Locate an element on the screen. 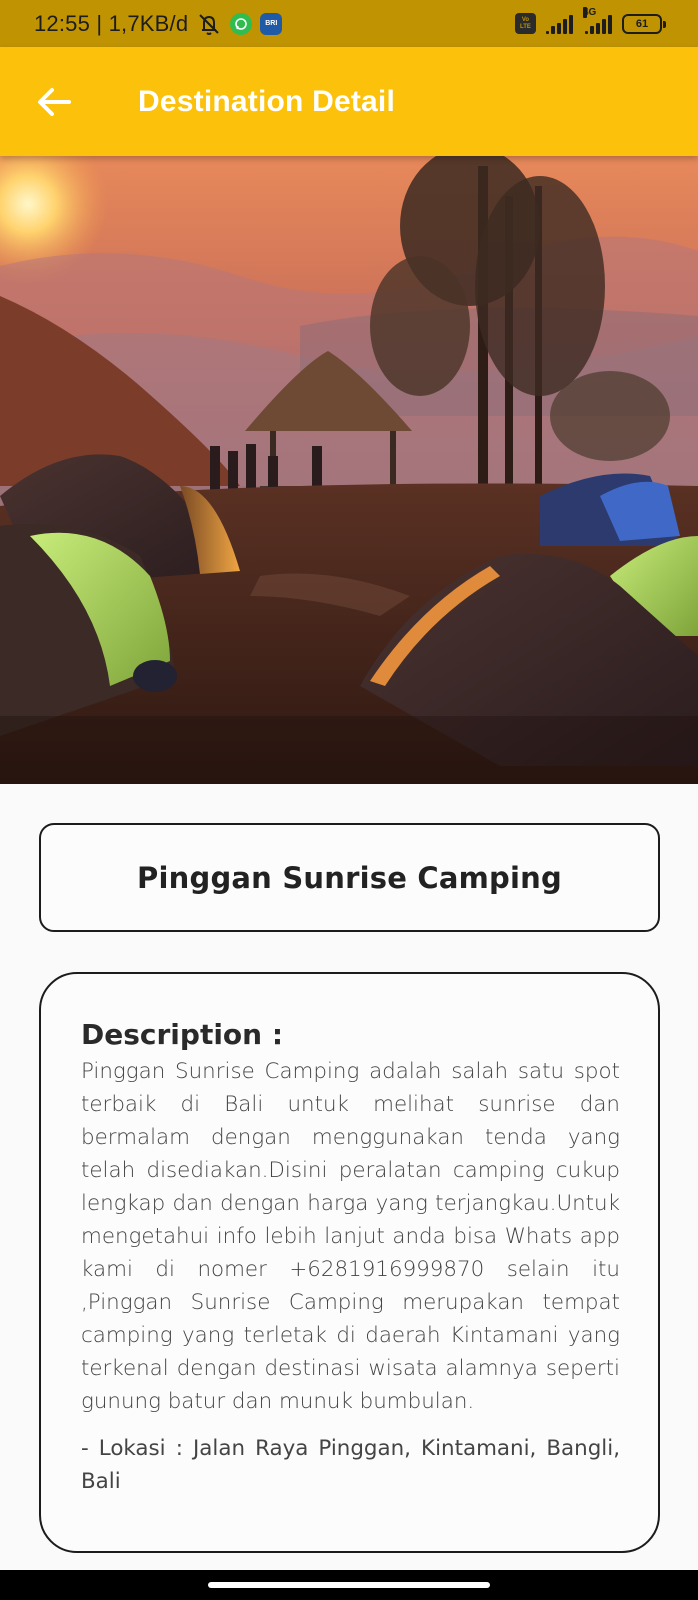  back-button is located at coordinates (54, 102).